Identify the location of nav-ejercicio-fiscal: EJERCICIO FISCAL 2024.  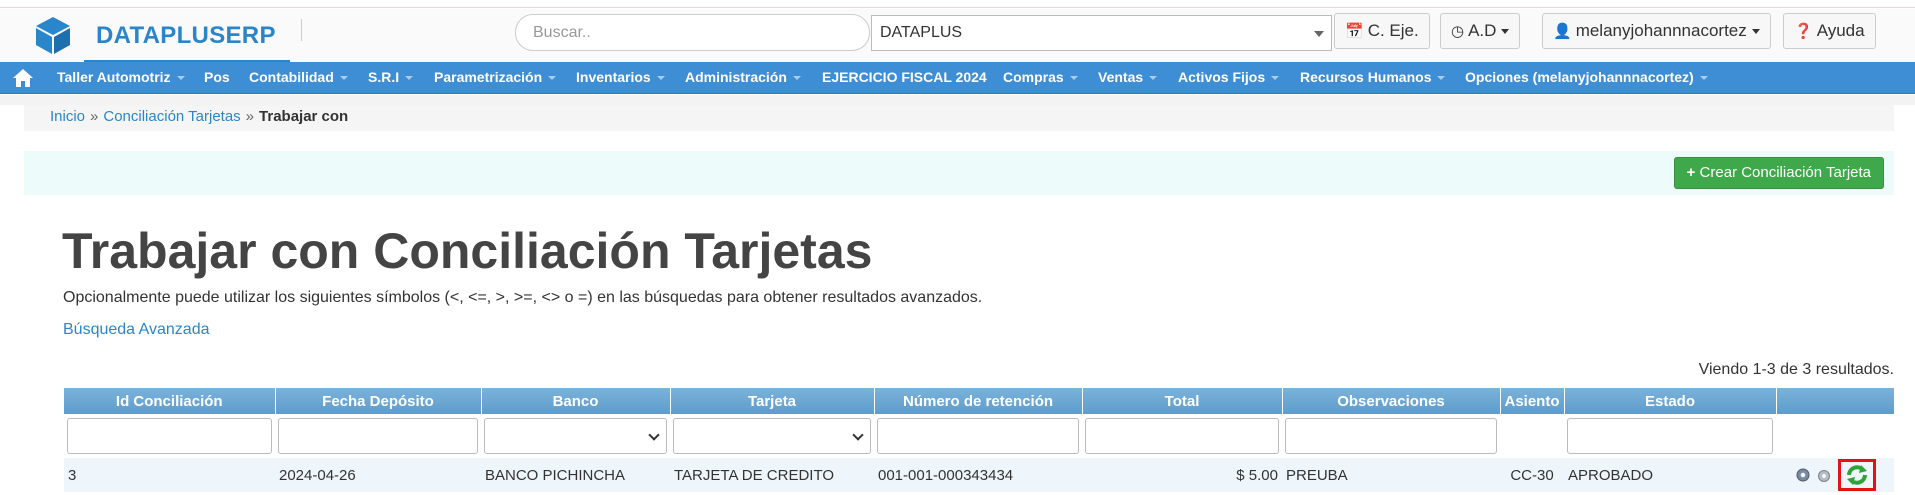
(904, 78).